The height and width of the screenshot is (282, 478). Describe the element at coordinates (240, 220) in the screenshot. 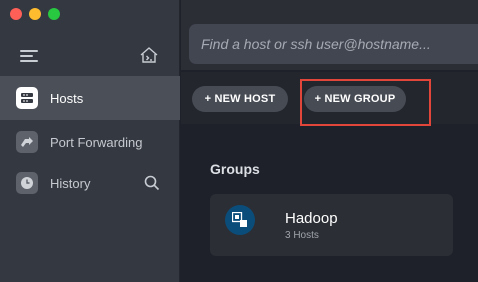

I see `group-icon` at that location.